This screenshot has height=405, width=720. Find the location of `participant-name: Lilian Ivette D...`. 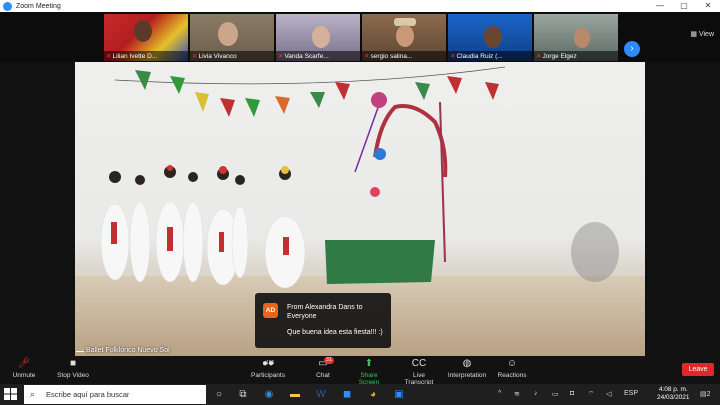

participant-name: Lilian Ivette D... is located at coordinates (135, 56).